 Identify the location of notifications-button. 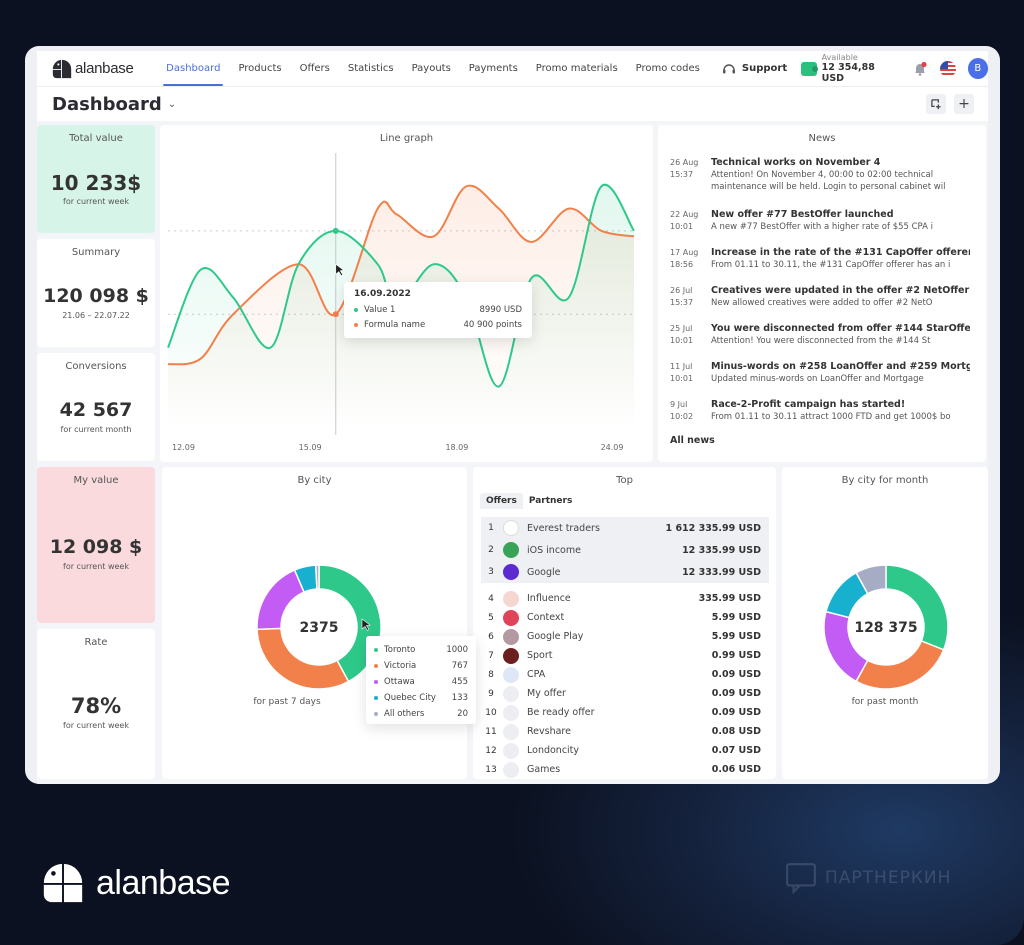
(920, 69).